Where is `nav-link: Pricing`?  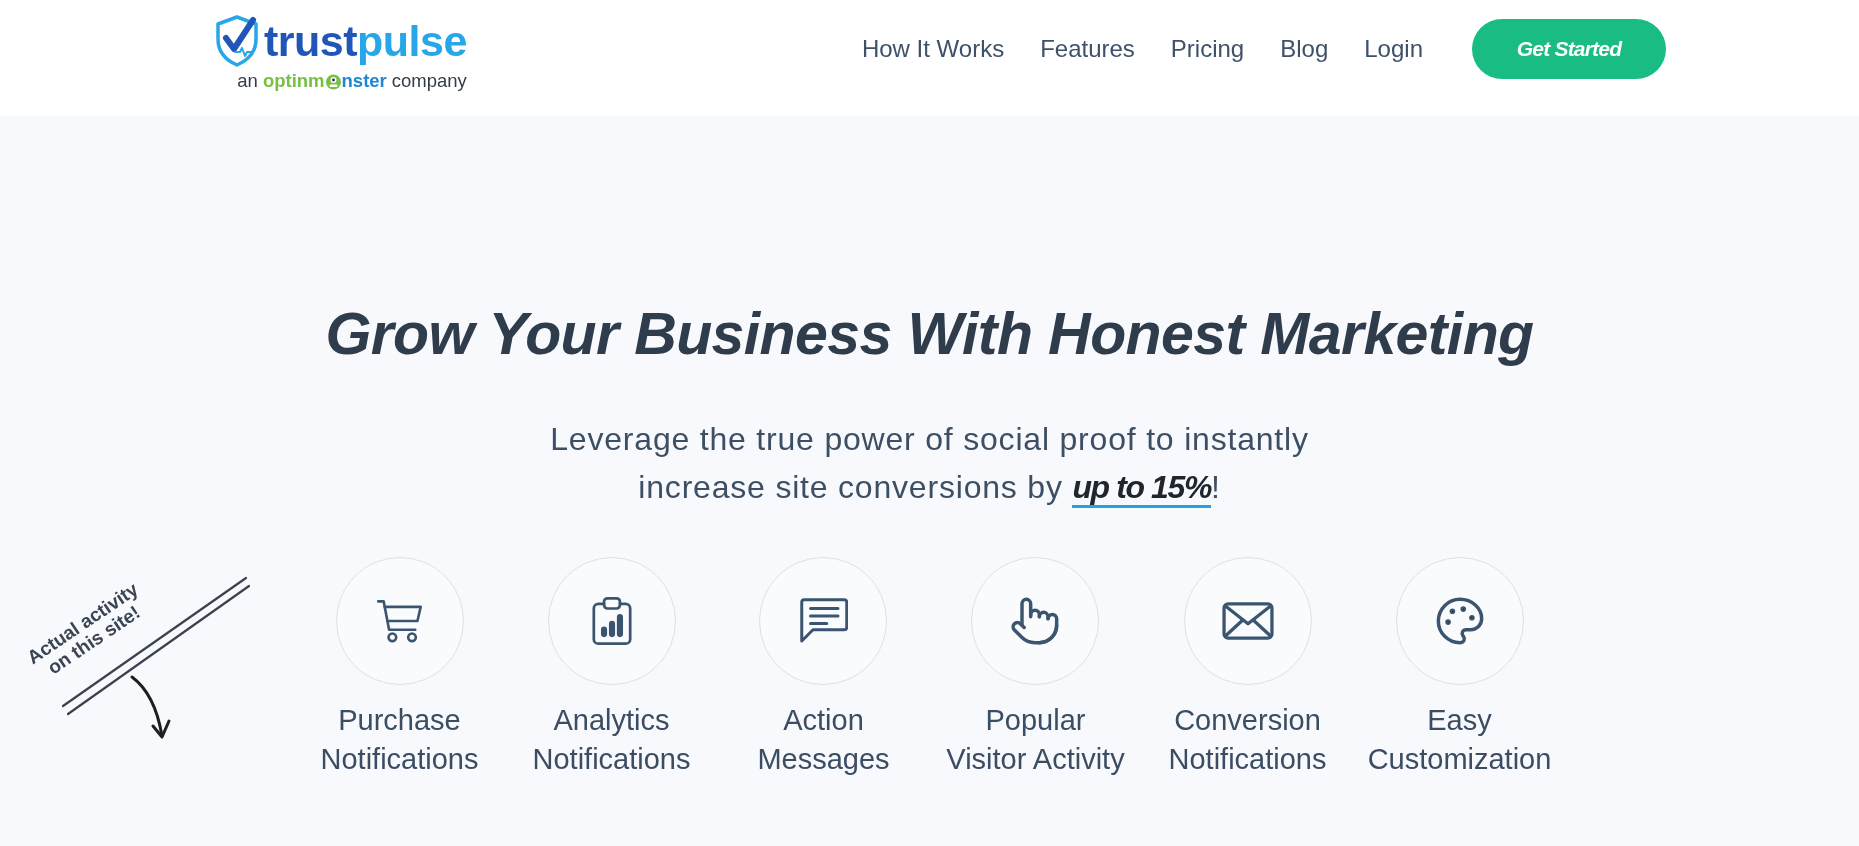 nav-link: Pricing is located at coordinates (1207, 49).